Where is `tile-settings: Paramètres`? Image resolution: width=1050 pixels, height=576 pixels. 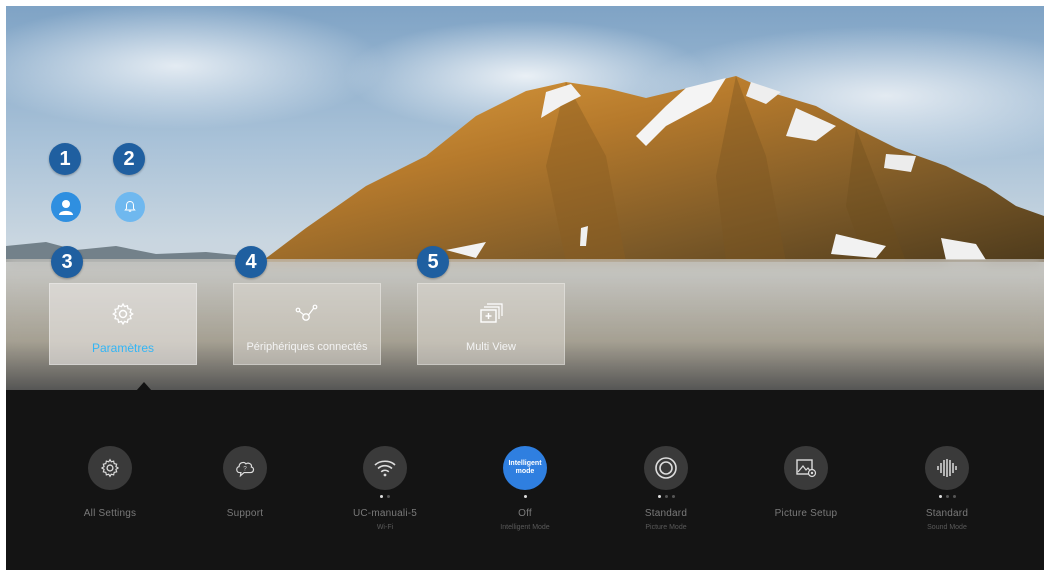
tile-settings: Paramètres is located at coordinates (123, 324).